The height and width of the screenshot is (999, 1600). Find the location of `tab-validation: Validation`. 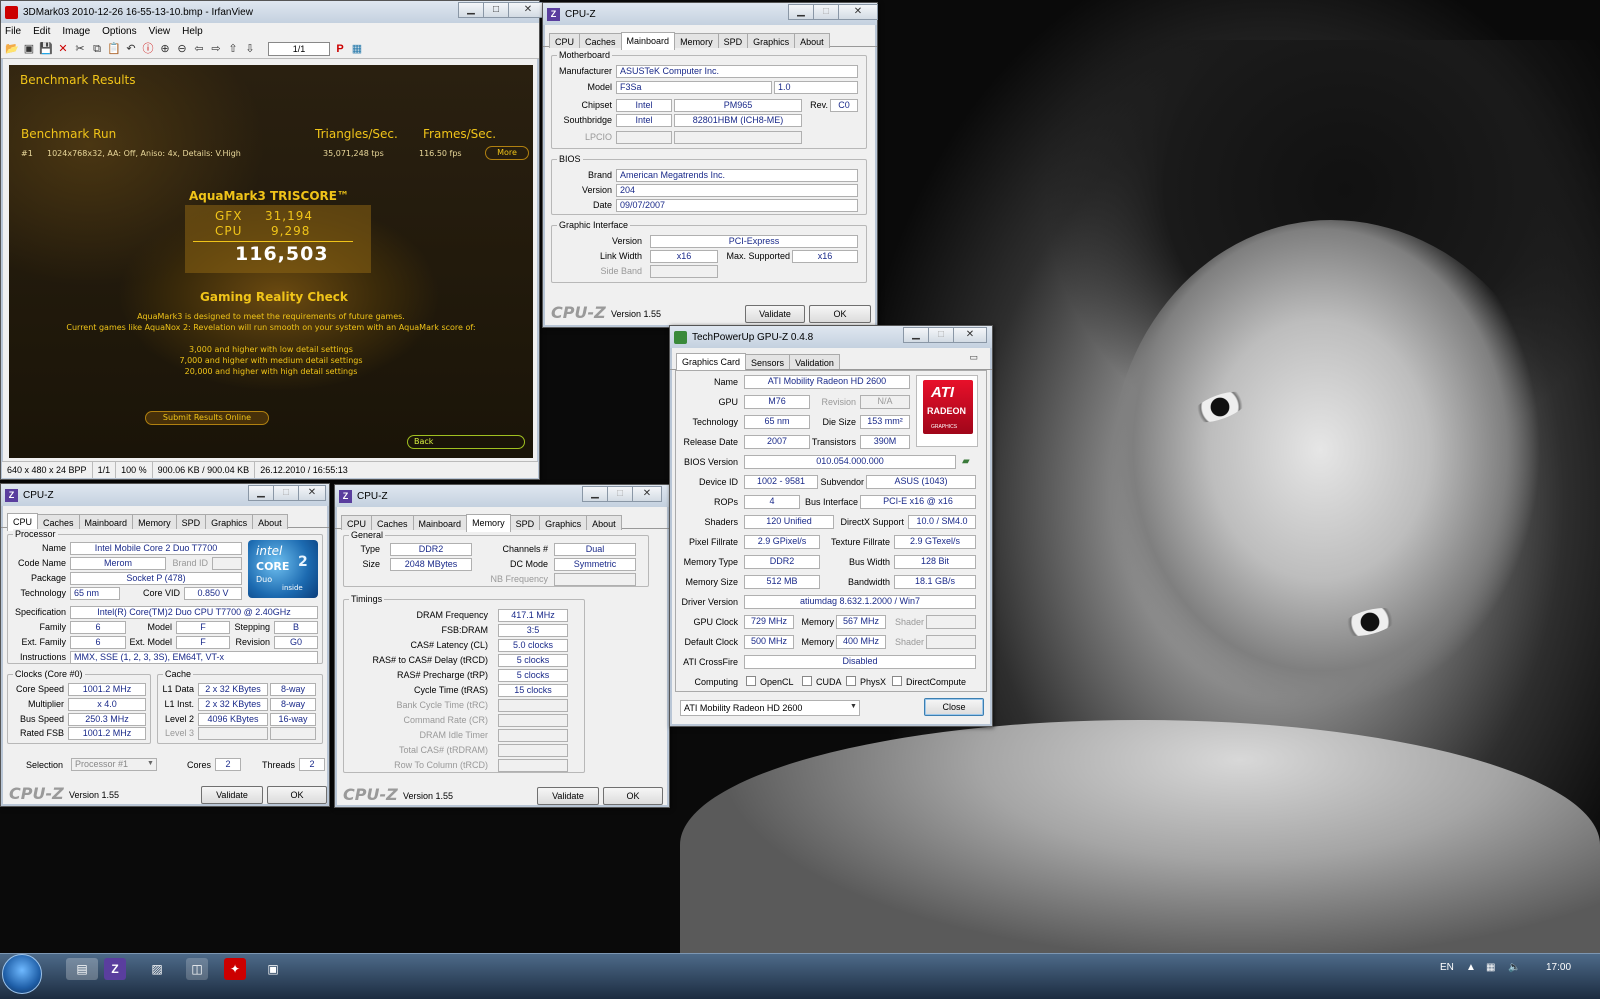

tab-validation: Validation is located at coordinates (814, 361).